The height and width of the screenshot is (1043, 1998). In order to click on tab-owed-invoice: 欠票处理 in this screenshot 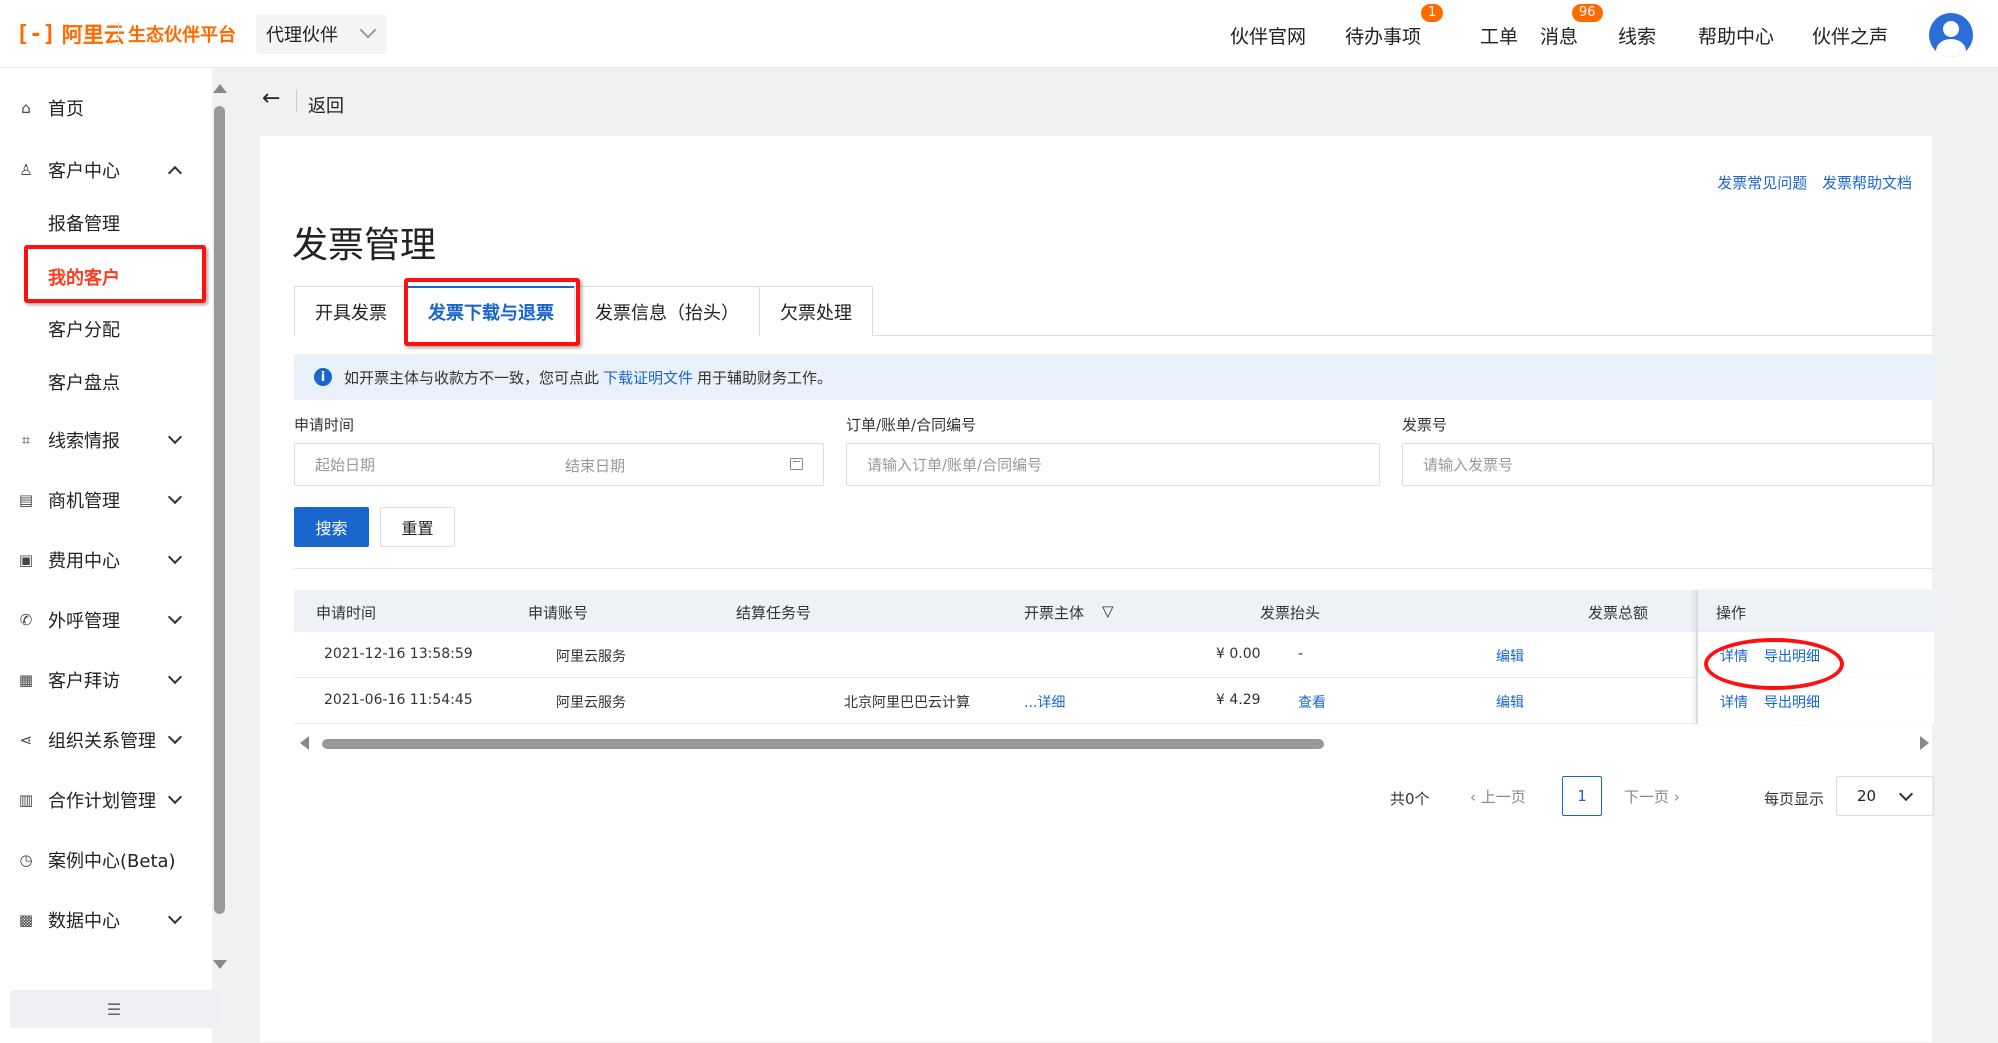, I will do `click(816, 311)`.